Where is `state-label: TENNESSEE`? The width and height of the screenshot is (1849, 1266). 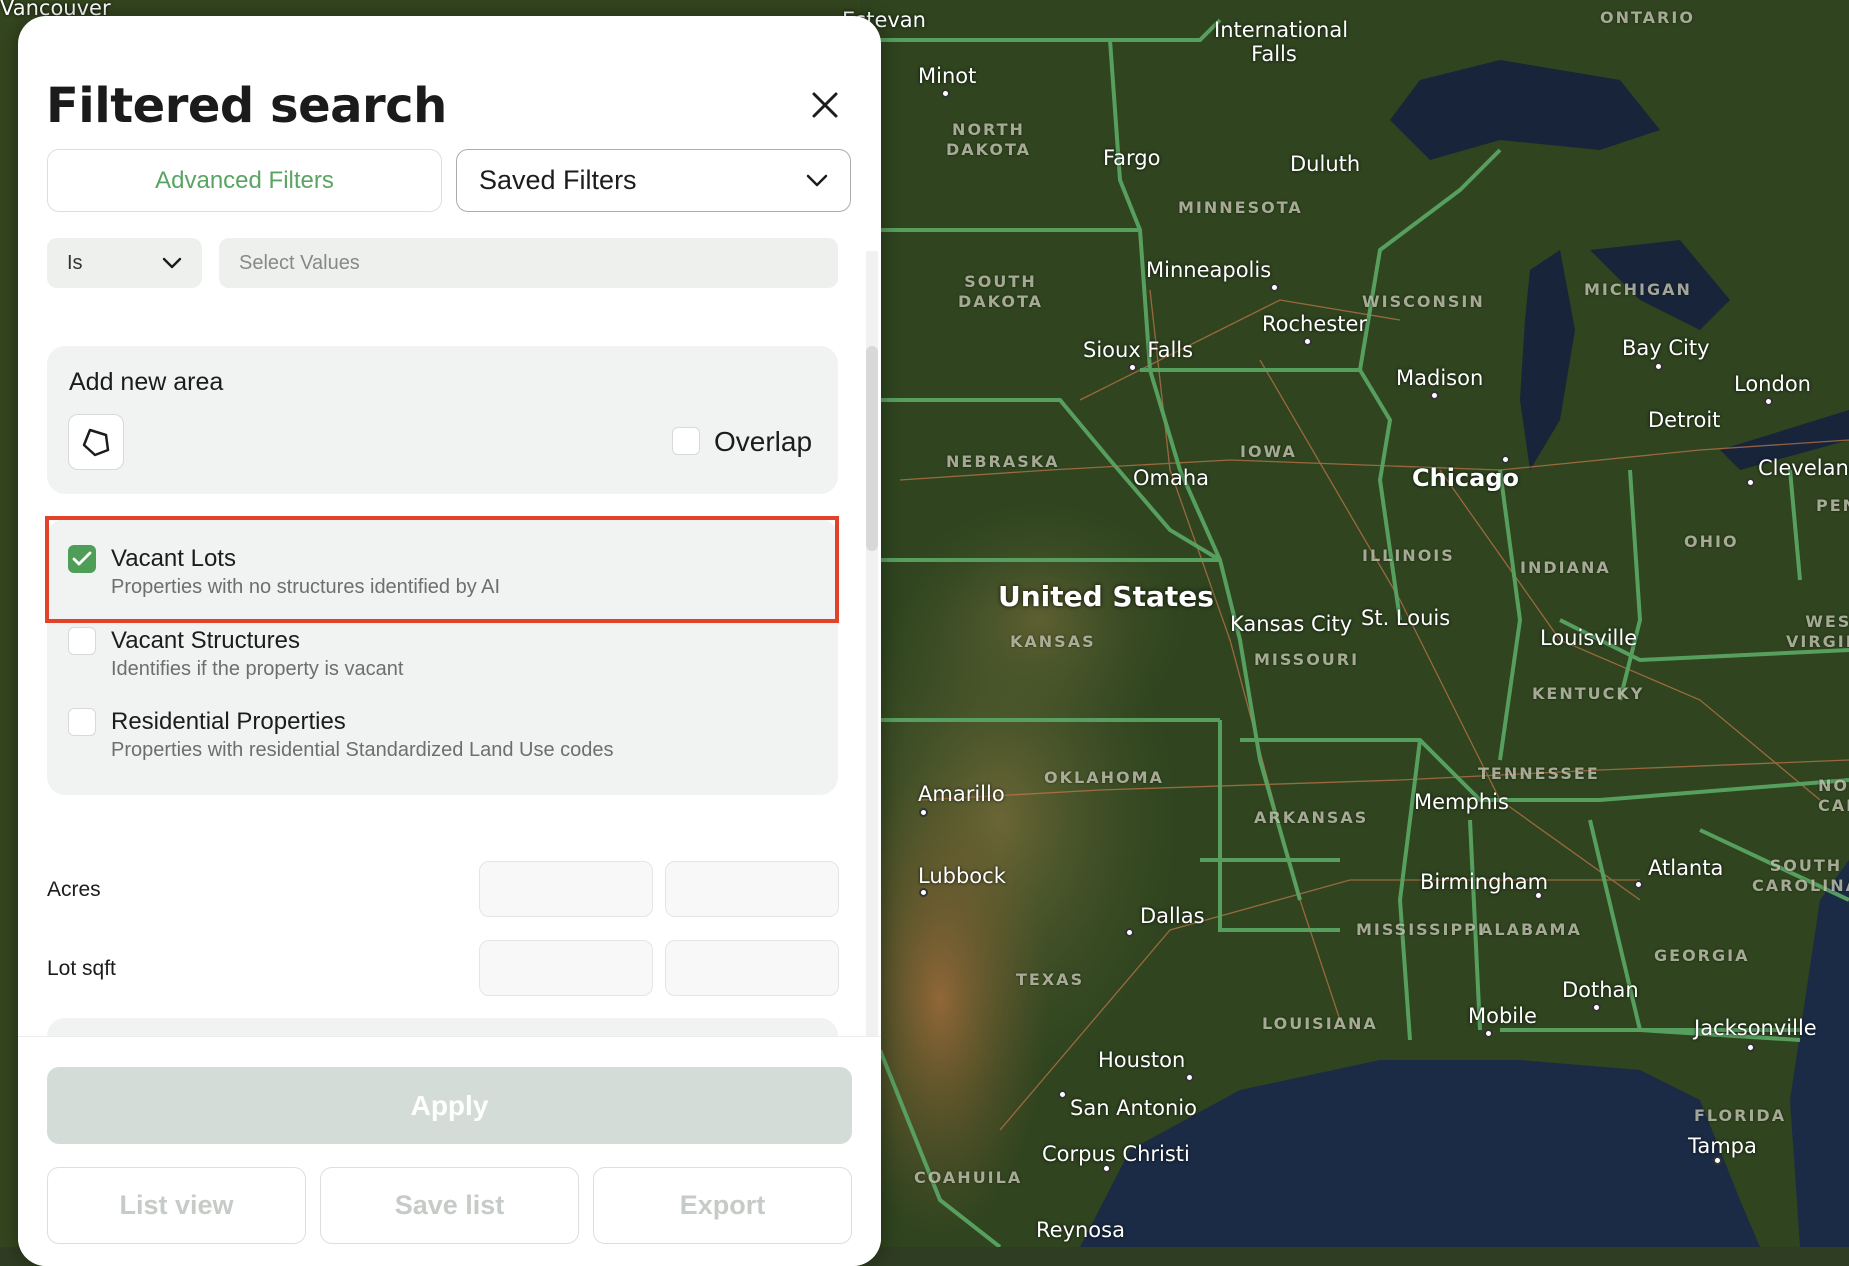
state-label: TENNESSEE is located at coordinates (1539, 773).